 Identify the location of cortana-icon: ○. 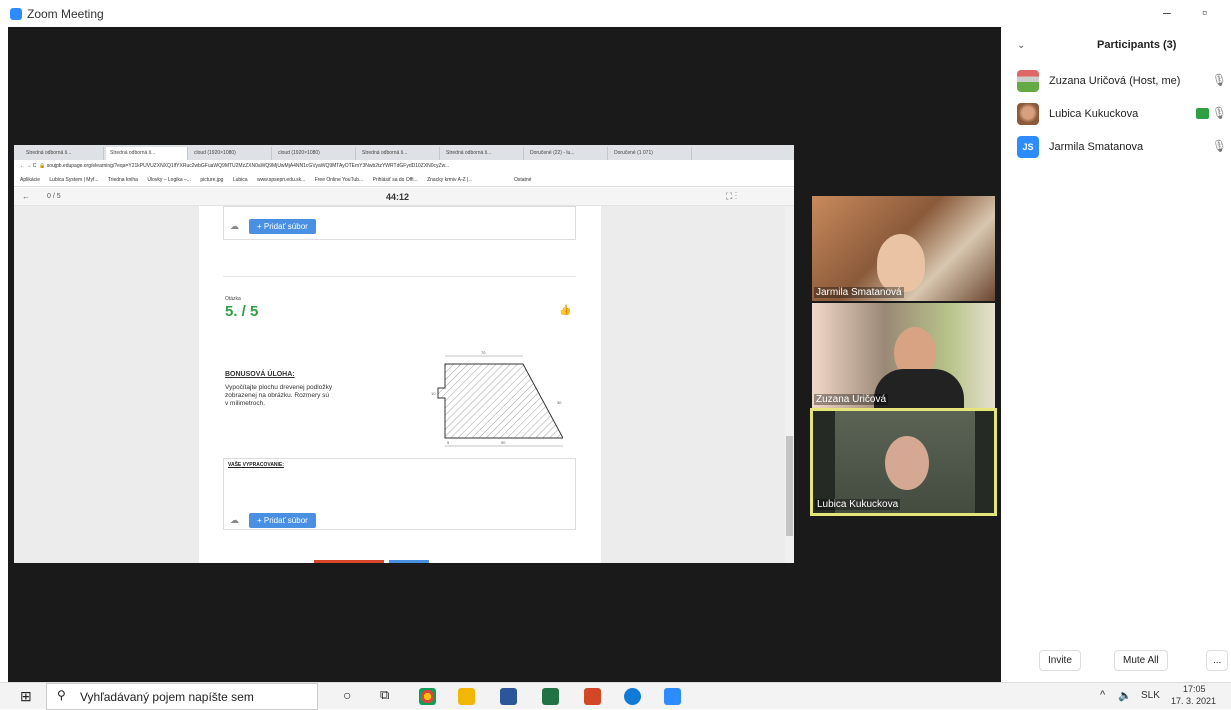
(347, 695).